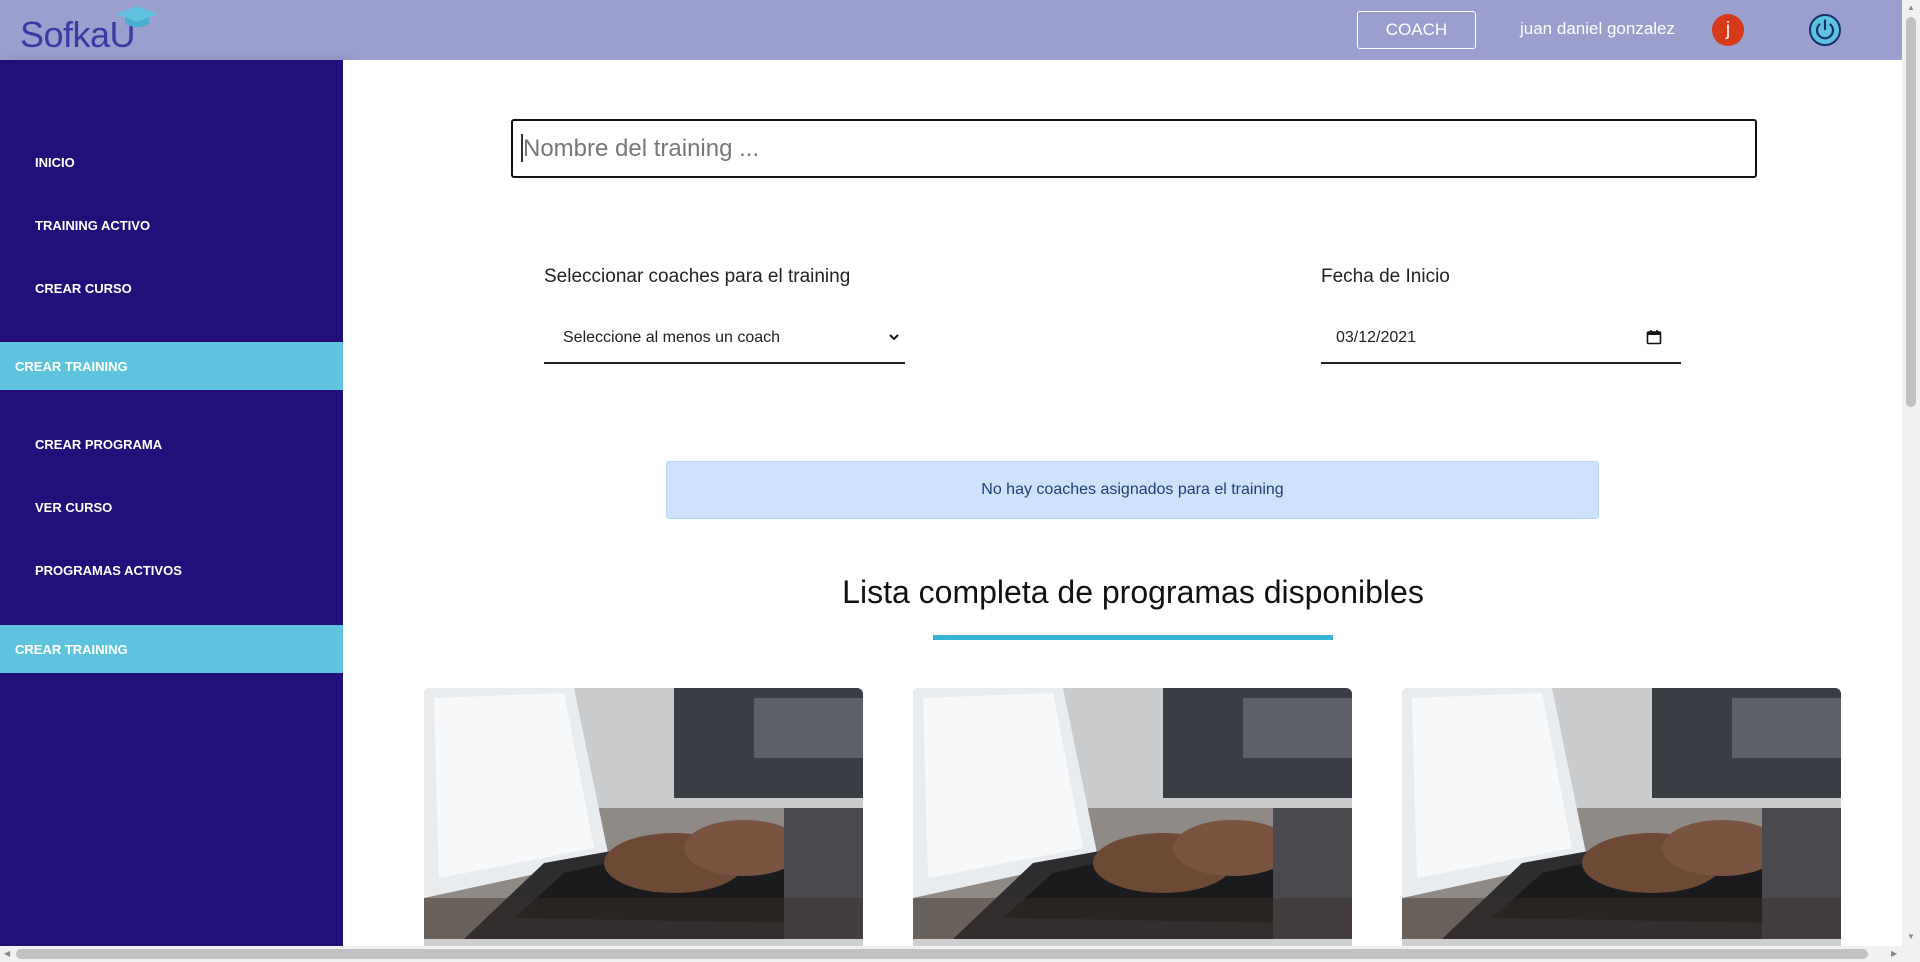 This screenshot has width=1920, height=962. Describe the element at coordinates (1911, 212) in the screenshot. I see `vertical-scroll-thumb` at that location.